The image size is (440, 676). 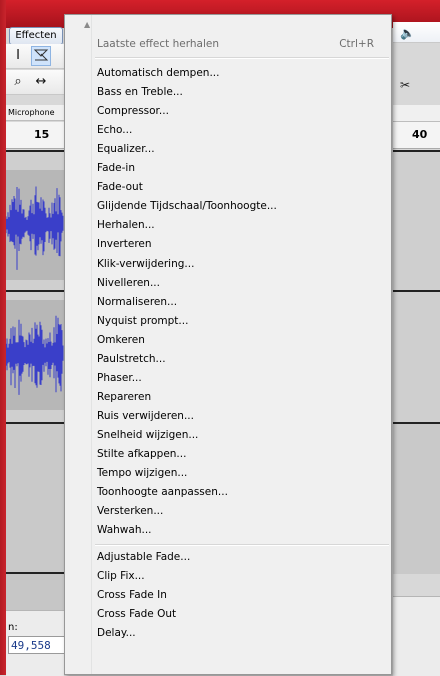 I want to click on empty-track-area-lower, so click(x=35, y=592).